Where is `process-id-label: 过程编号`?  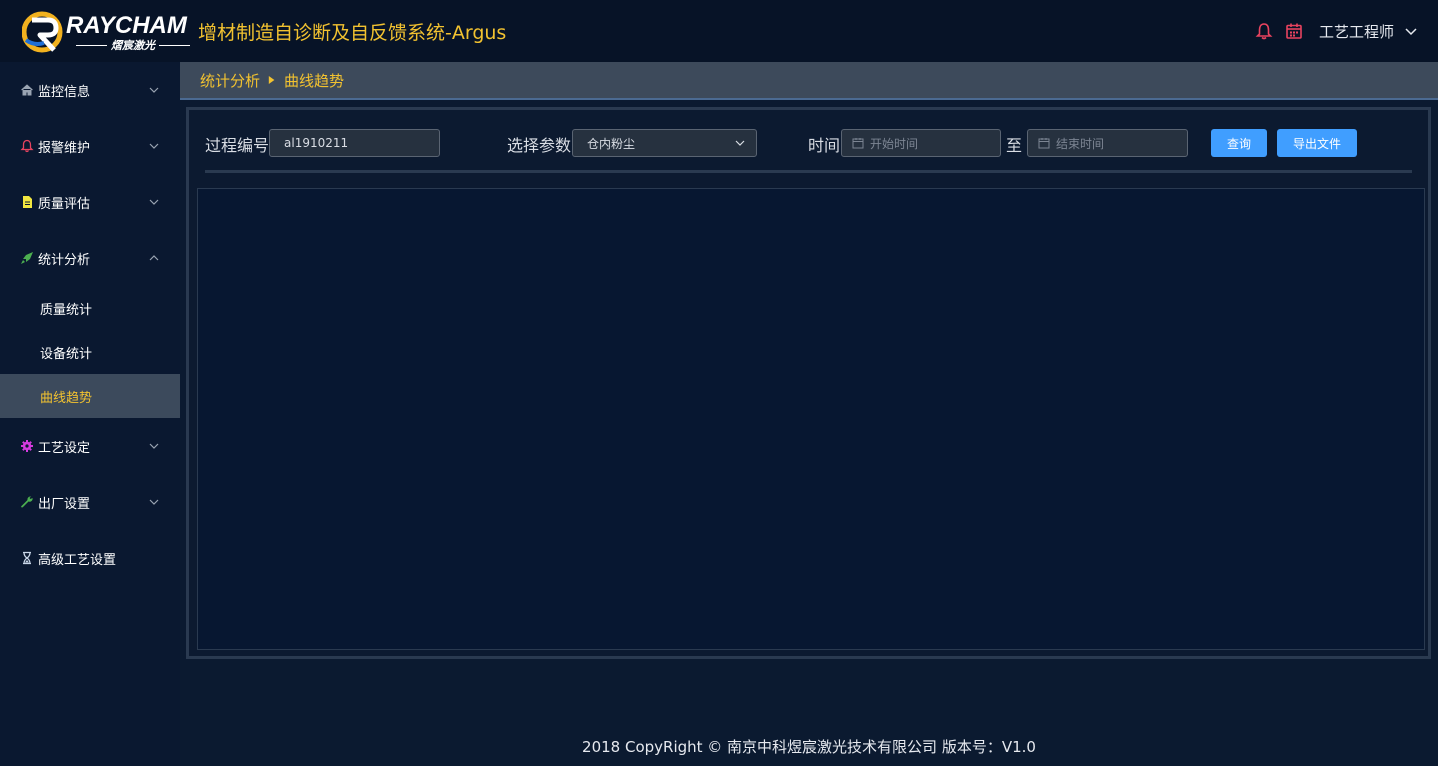
process-id-label: 过程编号 is located at coordinates (237, 145).